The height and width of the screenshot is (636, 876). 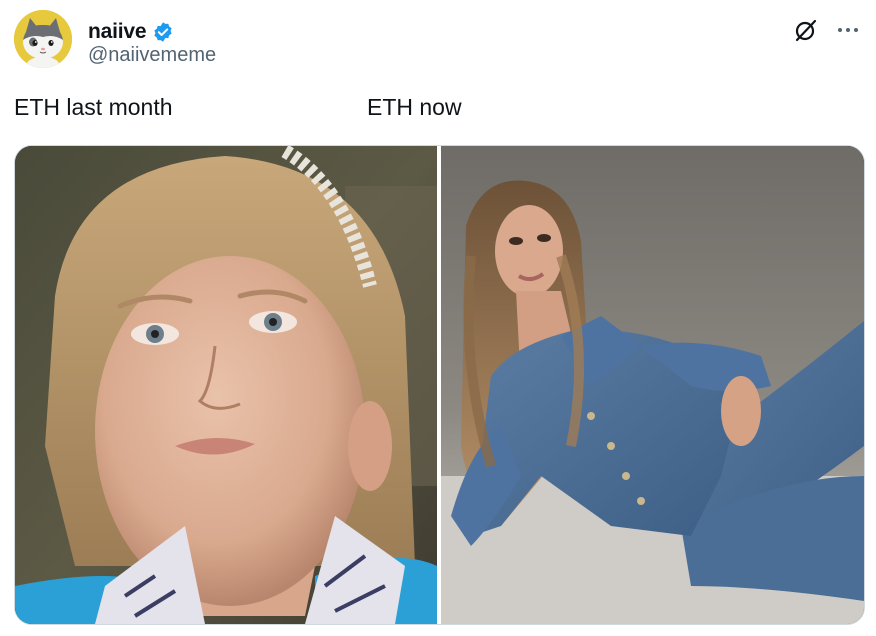 I want to click on more-options-icon, so click(x=848, y=30).